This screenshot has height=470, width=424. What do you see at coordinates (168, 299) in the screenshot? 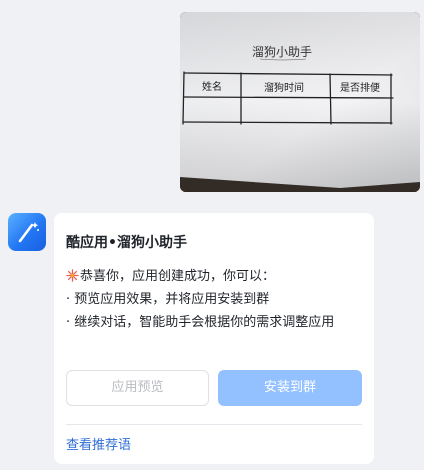
I see `message-line-2: · 预览应用效果，并将应用安装到群` at bounding box center [168, 299].